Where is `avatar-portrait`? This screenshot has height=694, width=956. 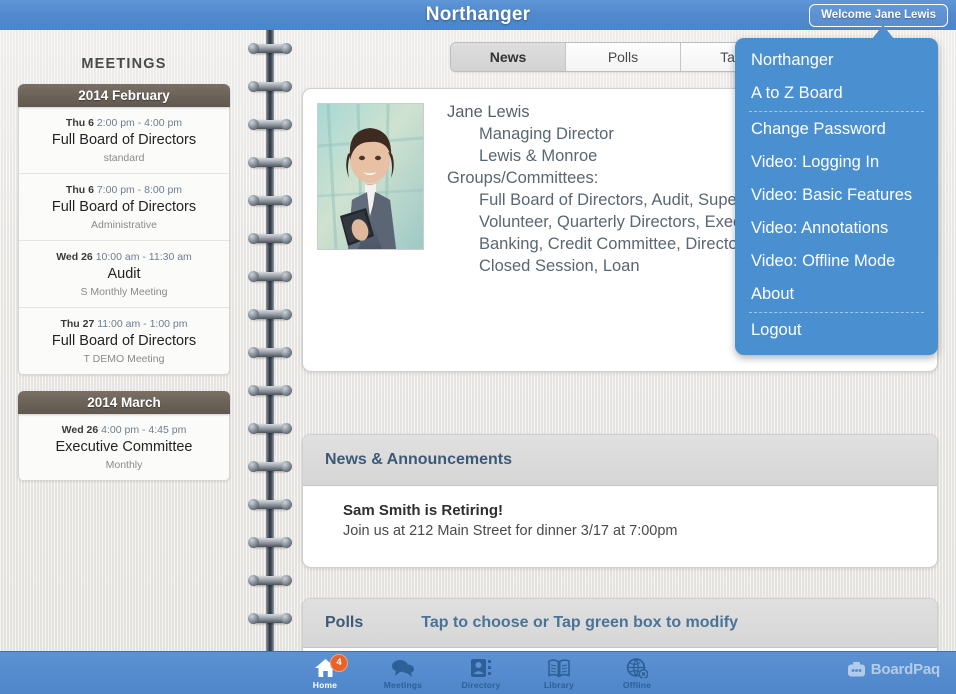
avatar-portrait is located at coordinates (370, 176).